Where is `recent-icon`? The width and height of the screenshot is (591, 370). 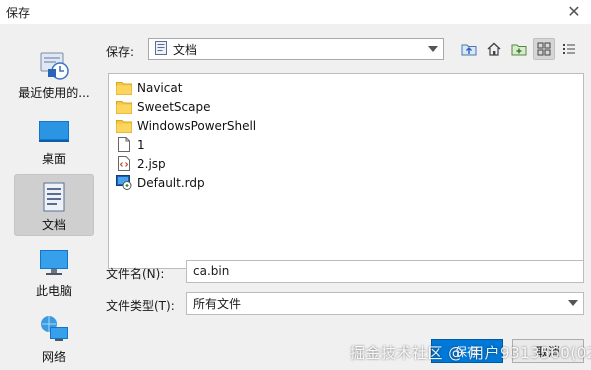
recent-icon is located at coordinates (54, 65).